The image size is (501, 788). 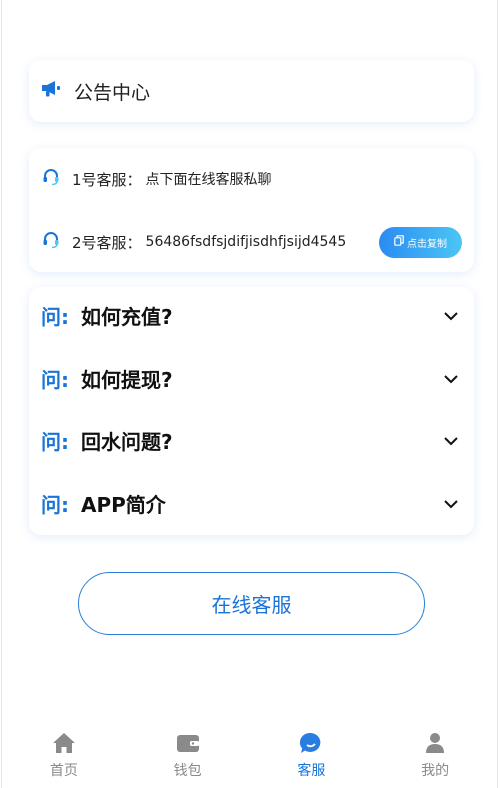 What do you see at coordinates (127, 379) in the screenshot?
I see `faq-question: 如何提现?` at bounding box center [127, 379].